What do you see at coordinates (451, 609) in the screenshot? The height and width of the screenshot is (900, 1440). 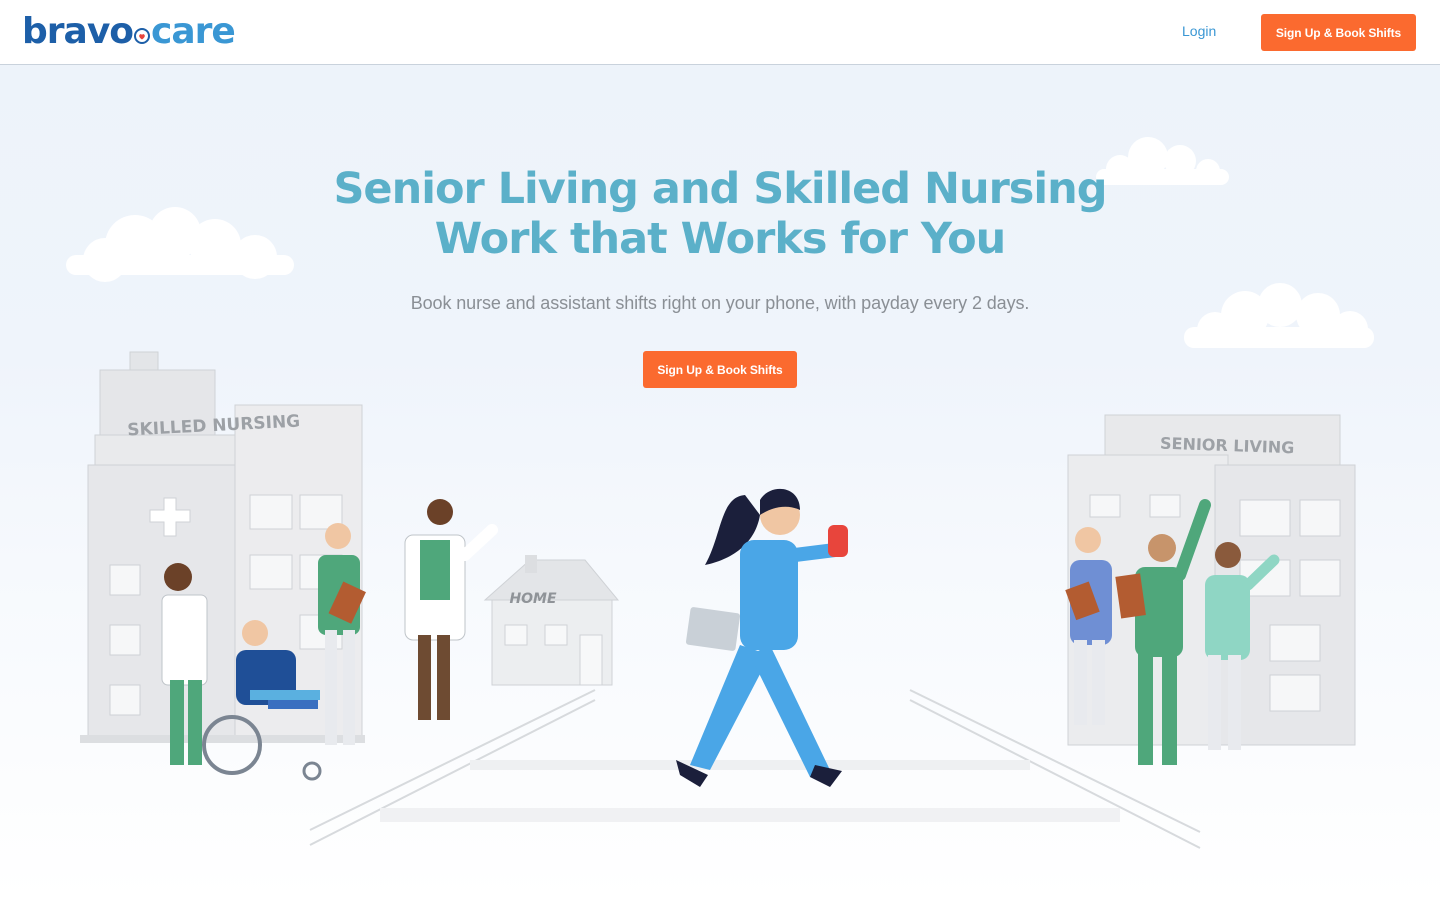 I see `doctor-waving` at bounding box center [451, 609].